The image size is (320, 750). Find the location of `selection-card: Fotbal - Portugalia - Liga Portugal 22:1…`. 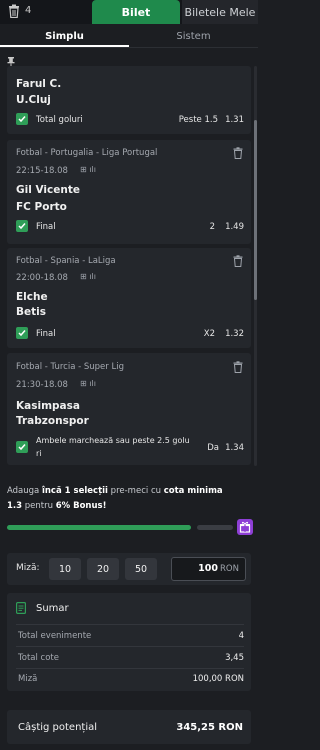

selection-card: Fotbal - Portugalia - Liga Portugal 22:1… is located at coordinates (129, 192).